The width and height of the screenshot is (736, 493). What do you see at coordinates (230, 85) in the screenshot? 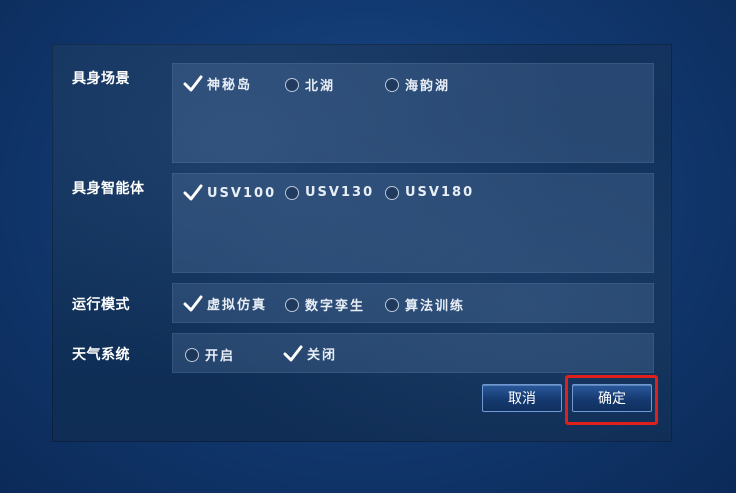
I see `option-label: 神秘岛` at bounding box center [230, 85].